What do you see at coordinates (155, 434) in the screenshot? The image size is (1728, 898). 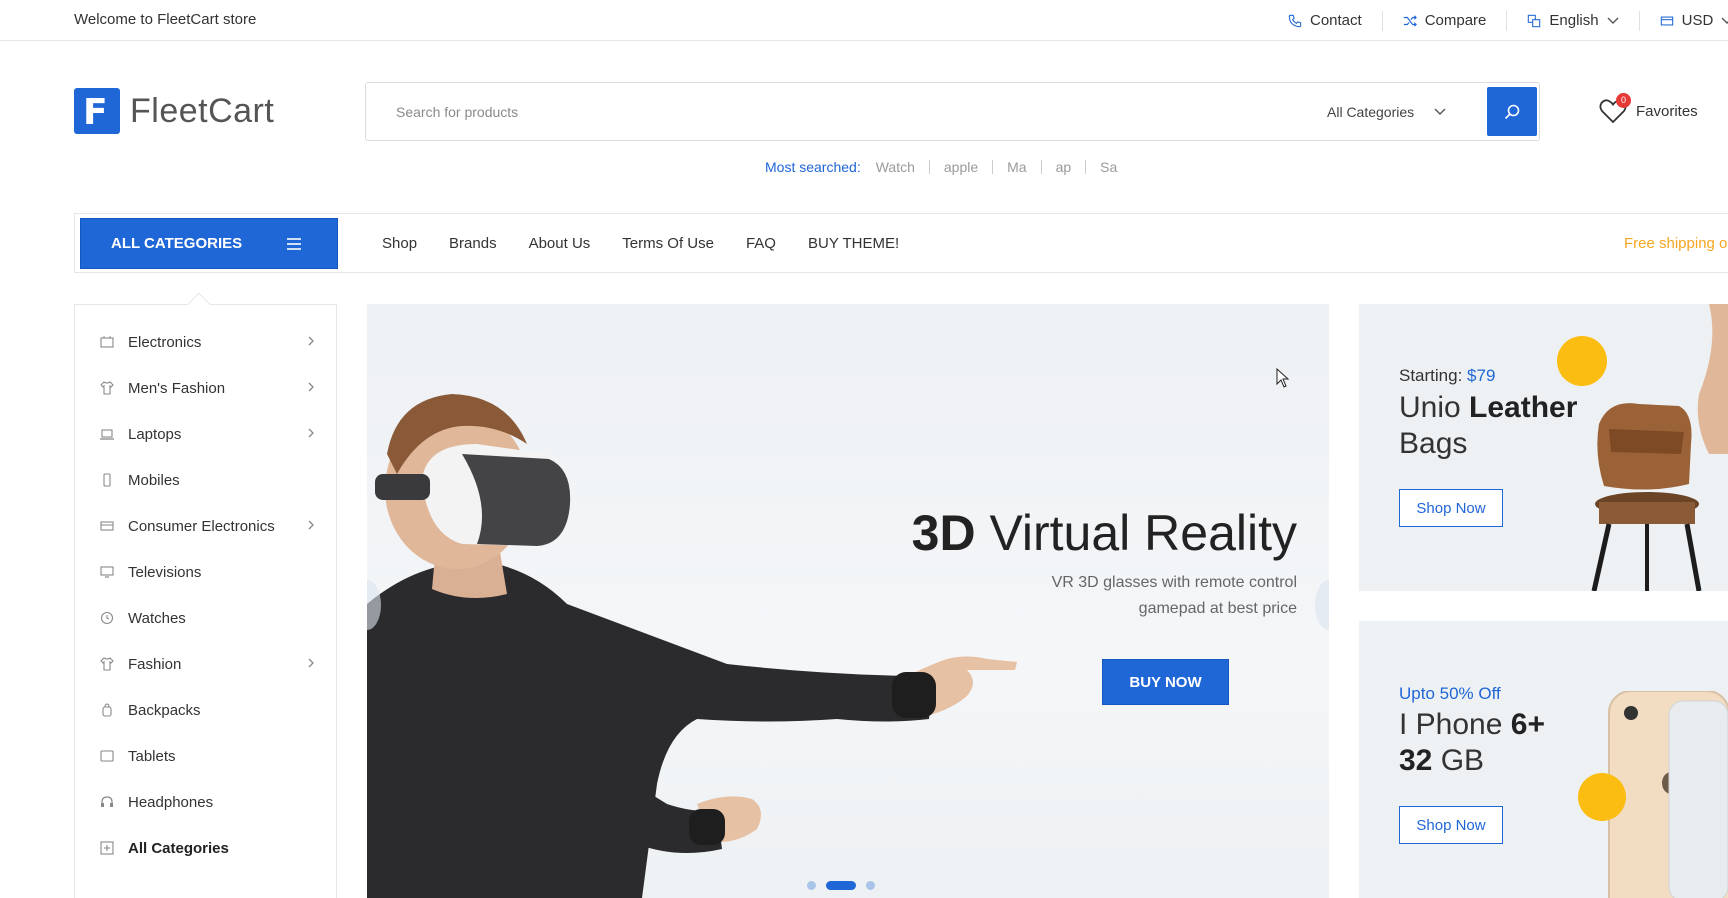 I see `sidebar-item-label: Laptops` at bounding box center [155, 434].